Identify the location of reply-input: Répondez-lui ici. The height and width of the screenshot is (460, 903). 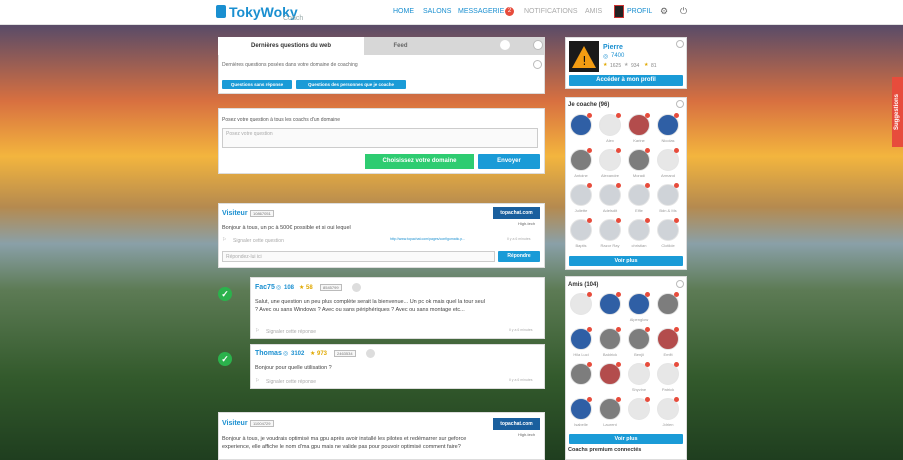
(358, 256).